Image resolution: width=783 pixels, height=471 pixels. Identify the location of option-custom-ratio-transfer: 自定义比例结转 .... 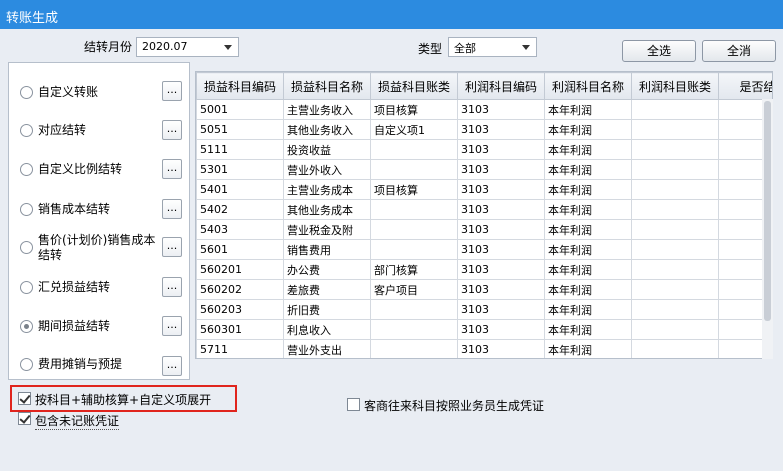
(99, 170).